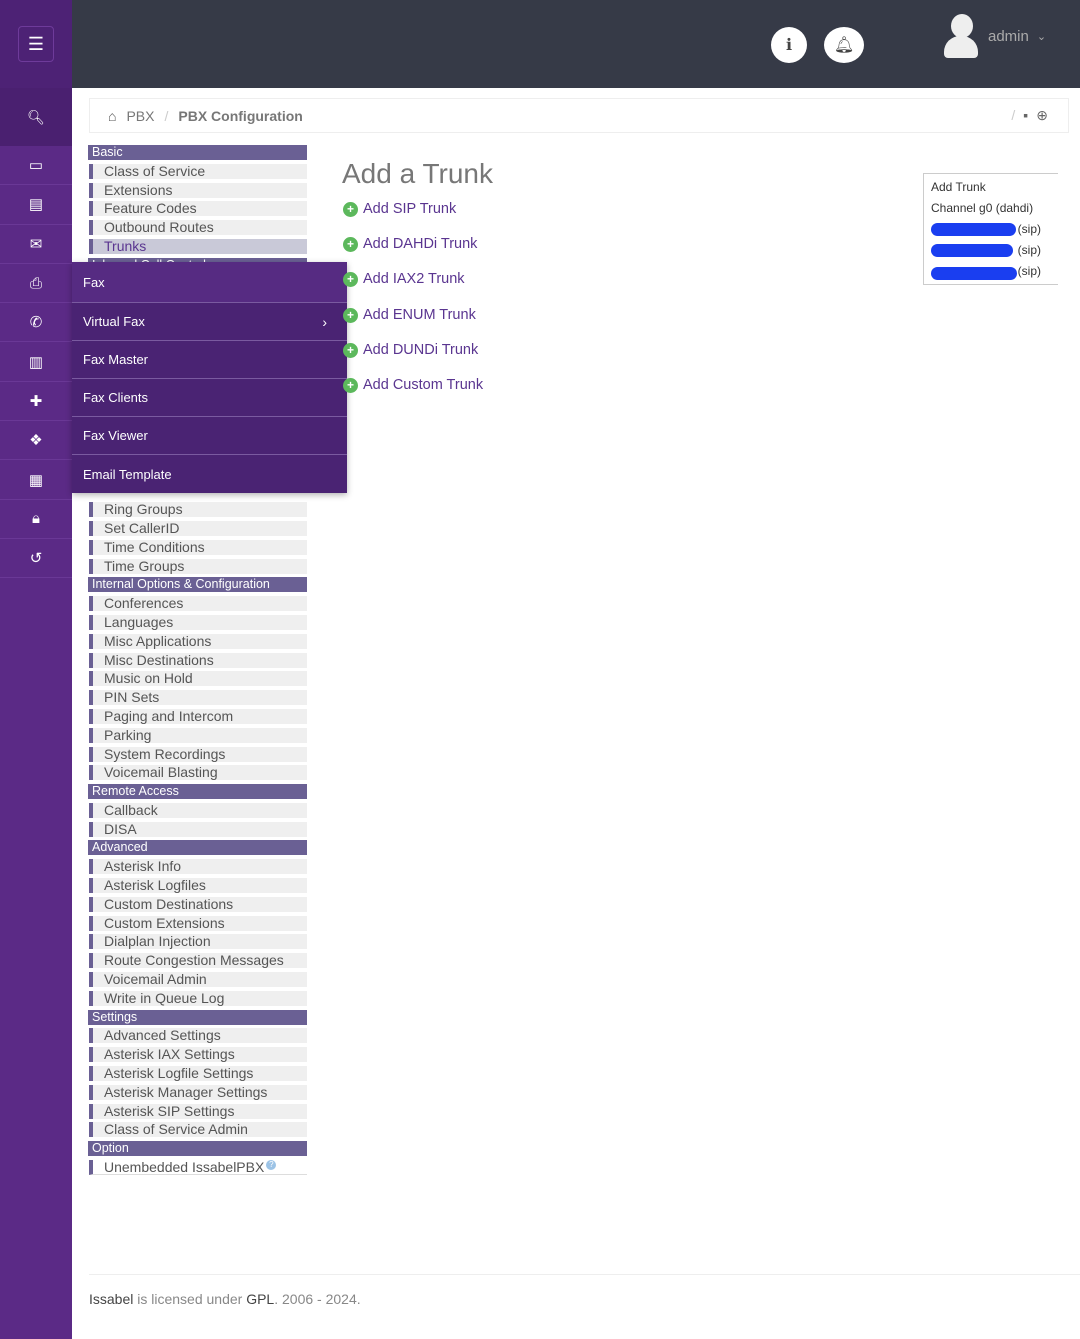 The image size is (1080, 1339). What do you see at coordinates (419, 315) in the screenshot?
I see `link-label: Add ENUM Trunk` at bounding box center [419, 315].